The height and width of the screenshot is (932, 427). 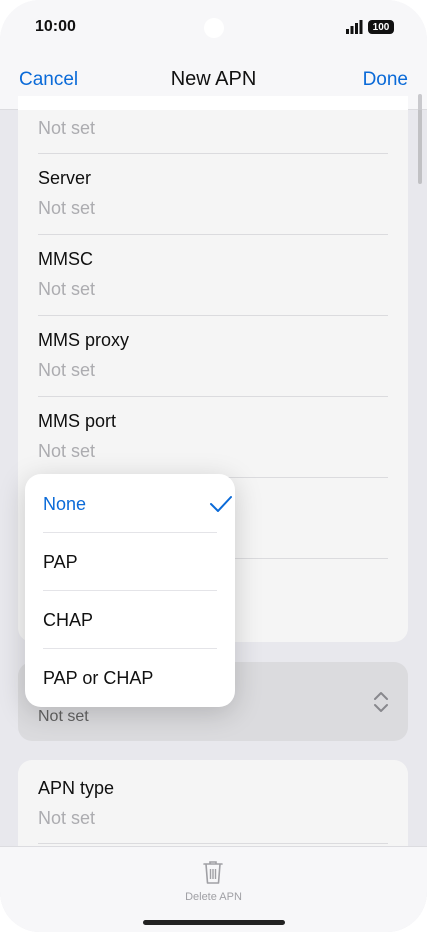 What do you see at coordinates (98, 678) in the screenshot?
I see `option-label: PAP or CHAP` at bounding box center [98, 678].